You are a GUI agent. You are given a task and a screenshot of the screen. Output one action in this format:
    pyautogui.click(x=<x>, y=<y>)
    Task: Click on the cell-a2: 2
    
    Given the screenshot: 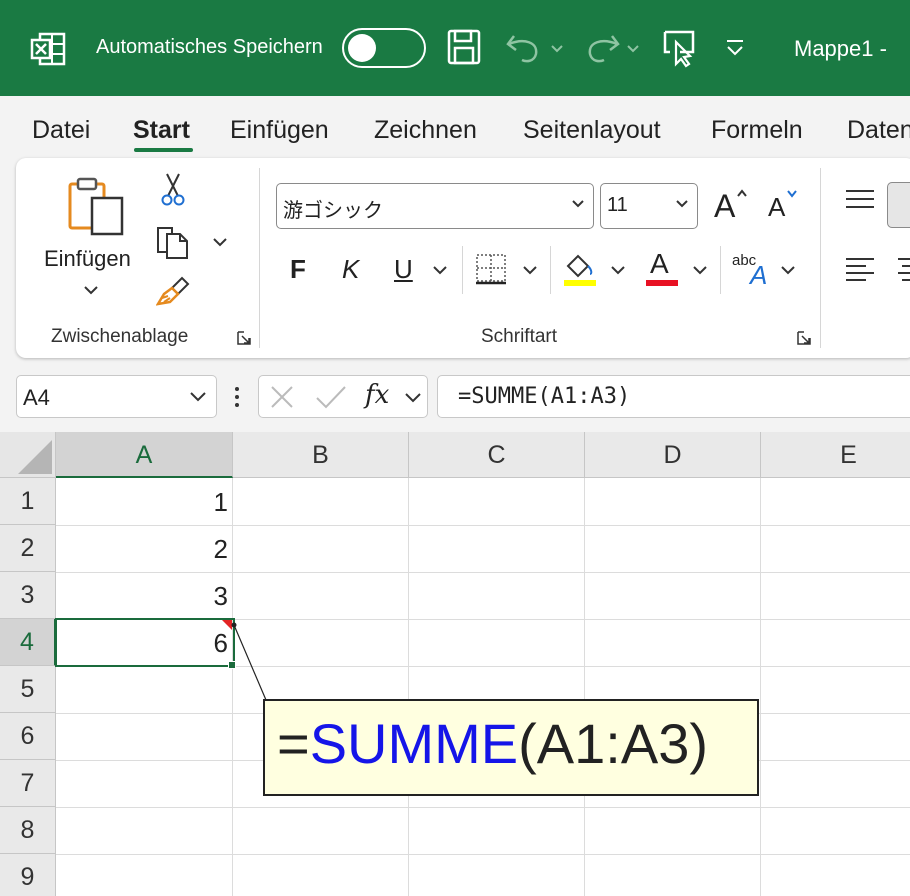 What is the action you would take?
    pyautogui.click(x=143, y=548)
    